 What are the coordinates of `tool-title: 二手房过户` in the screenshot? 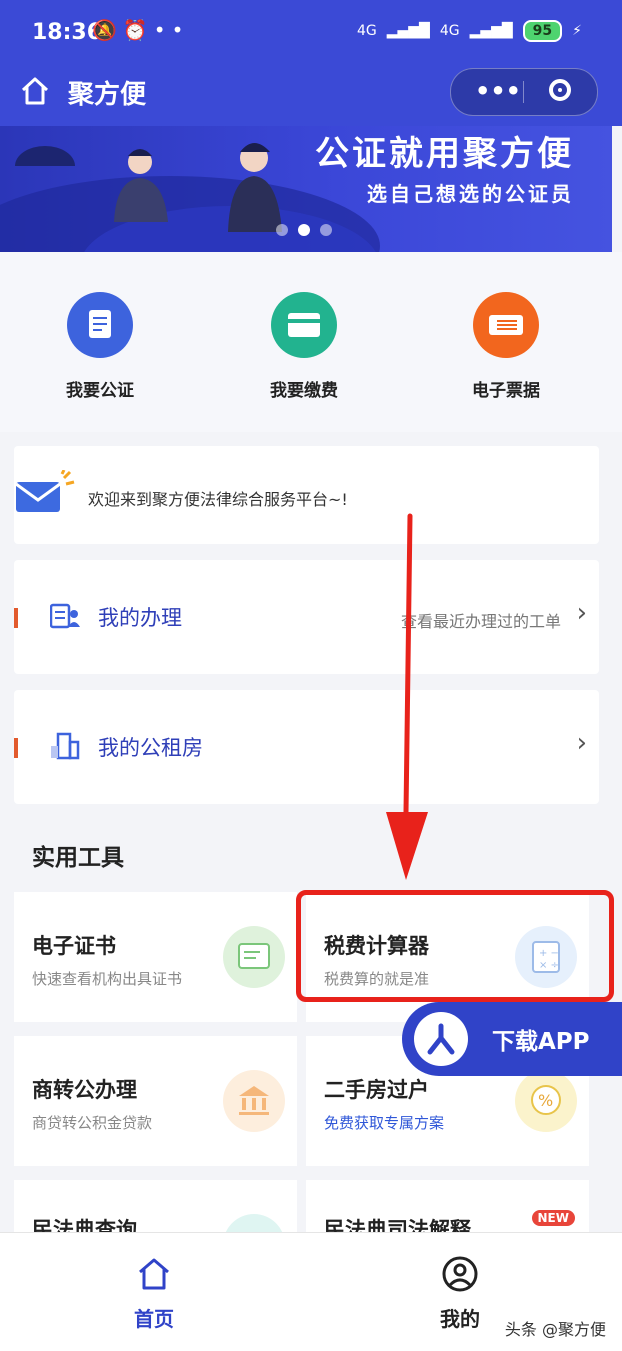 It's located at (376, 1090).